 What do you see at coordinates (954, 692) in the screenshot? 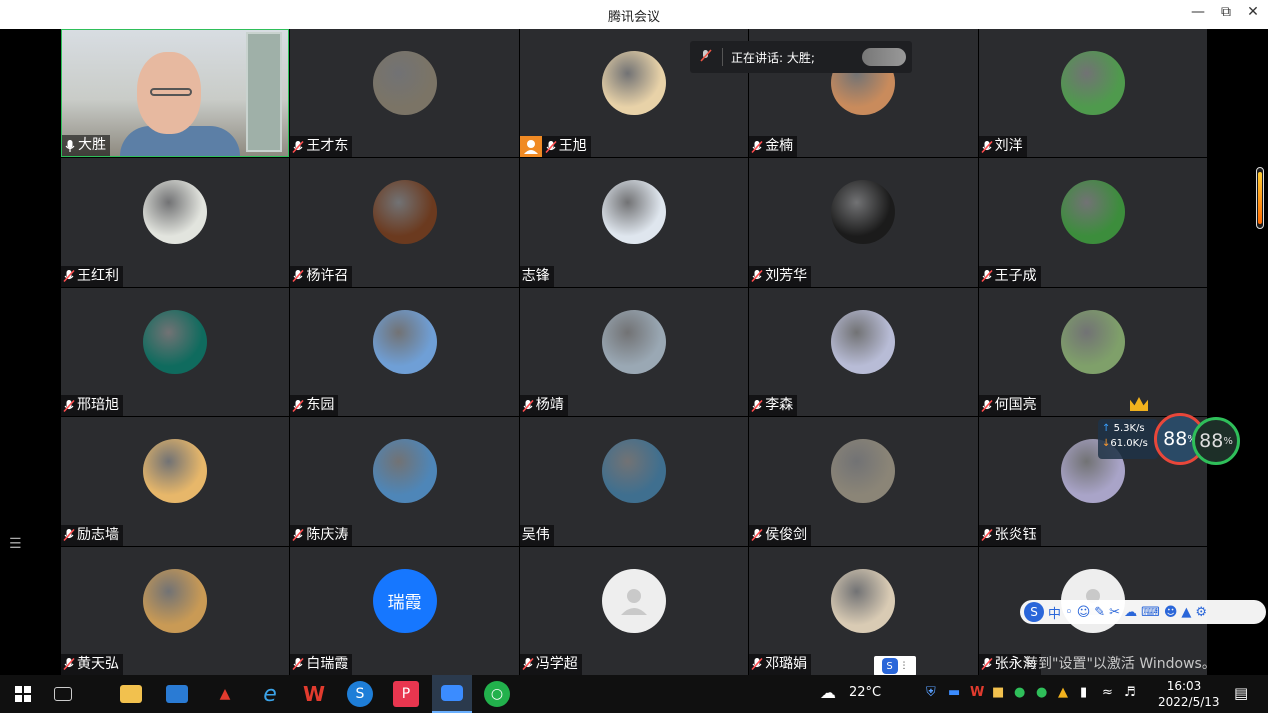
I see `meeting-tray-icon: ▬` at bounding box center [954, 692].